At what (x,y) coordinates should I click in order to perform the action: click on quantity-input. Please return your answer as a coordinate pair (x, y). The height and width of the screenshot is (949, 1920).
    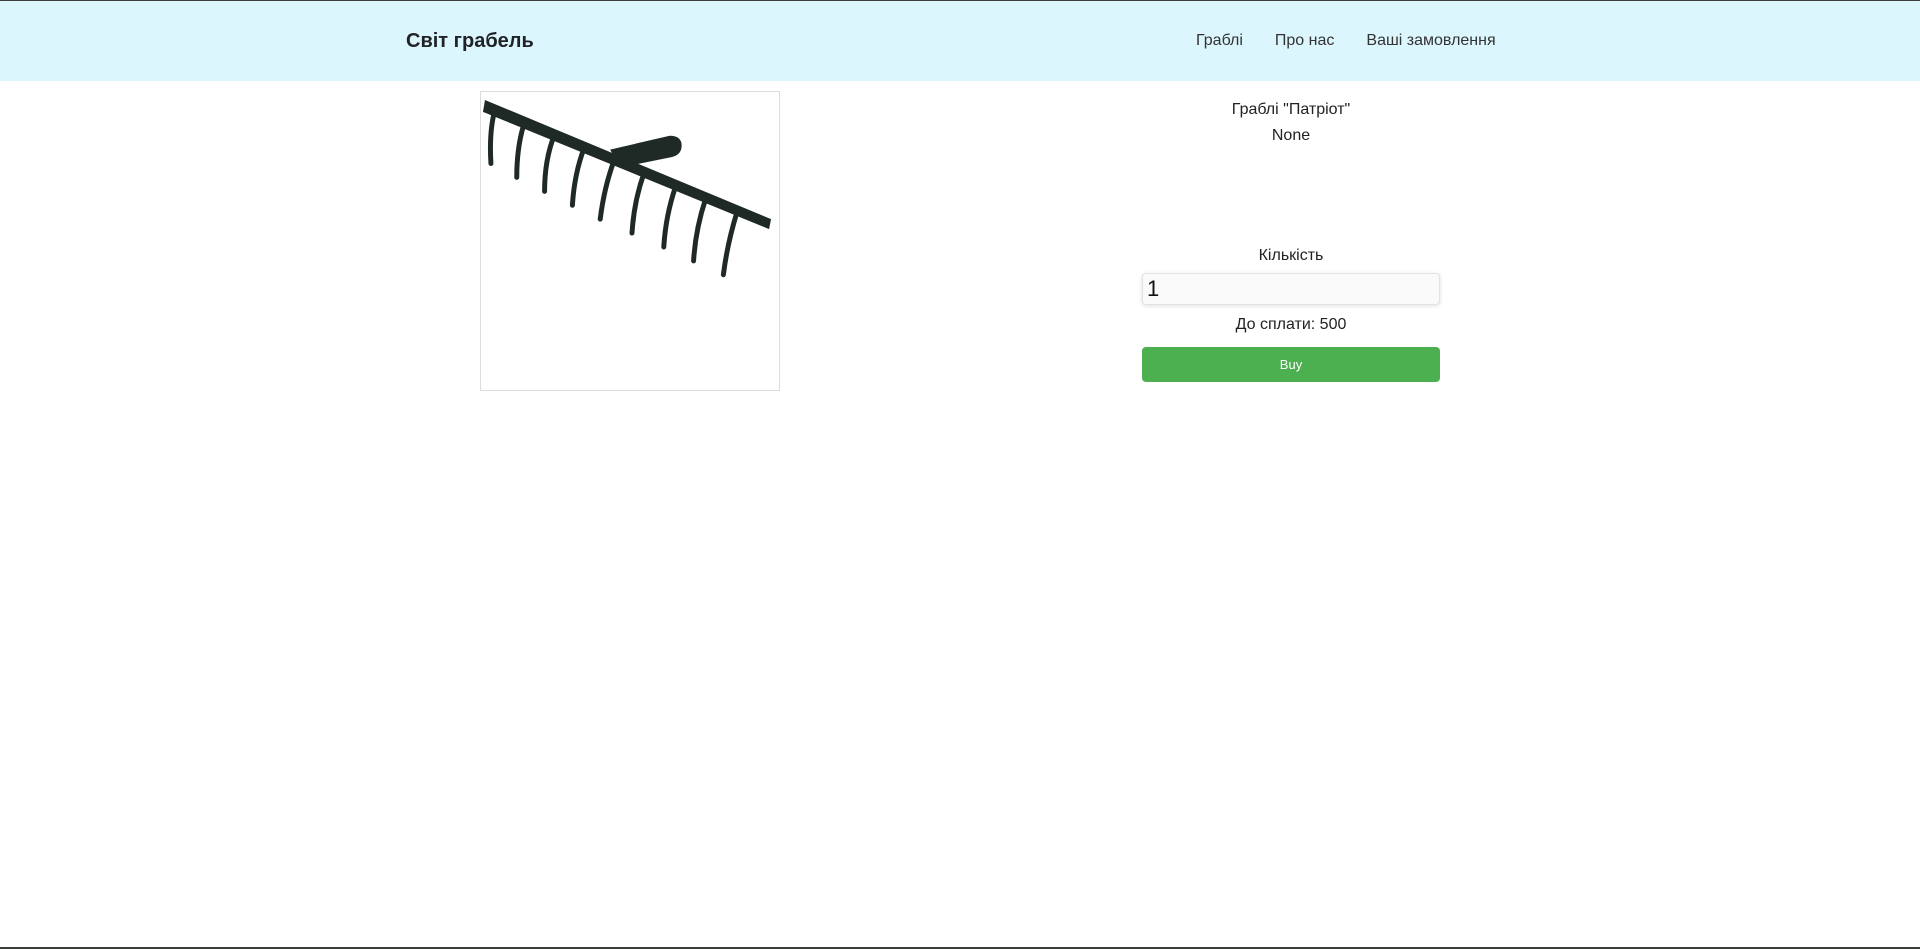
    Looking at the image, I should click on (1291, 289).